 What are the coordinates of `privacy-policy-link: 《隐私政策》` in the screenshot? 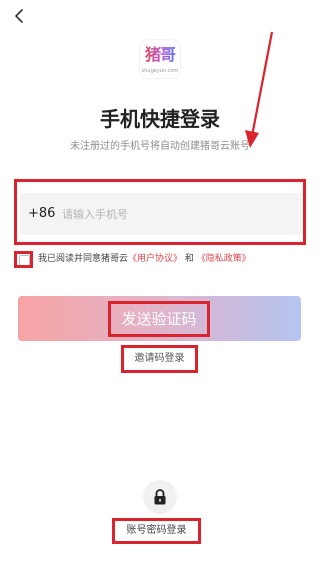 It's located at (224, 259).